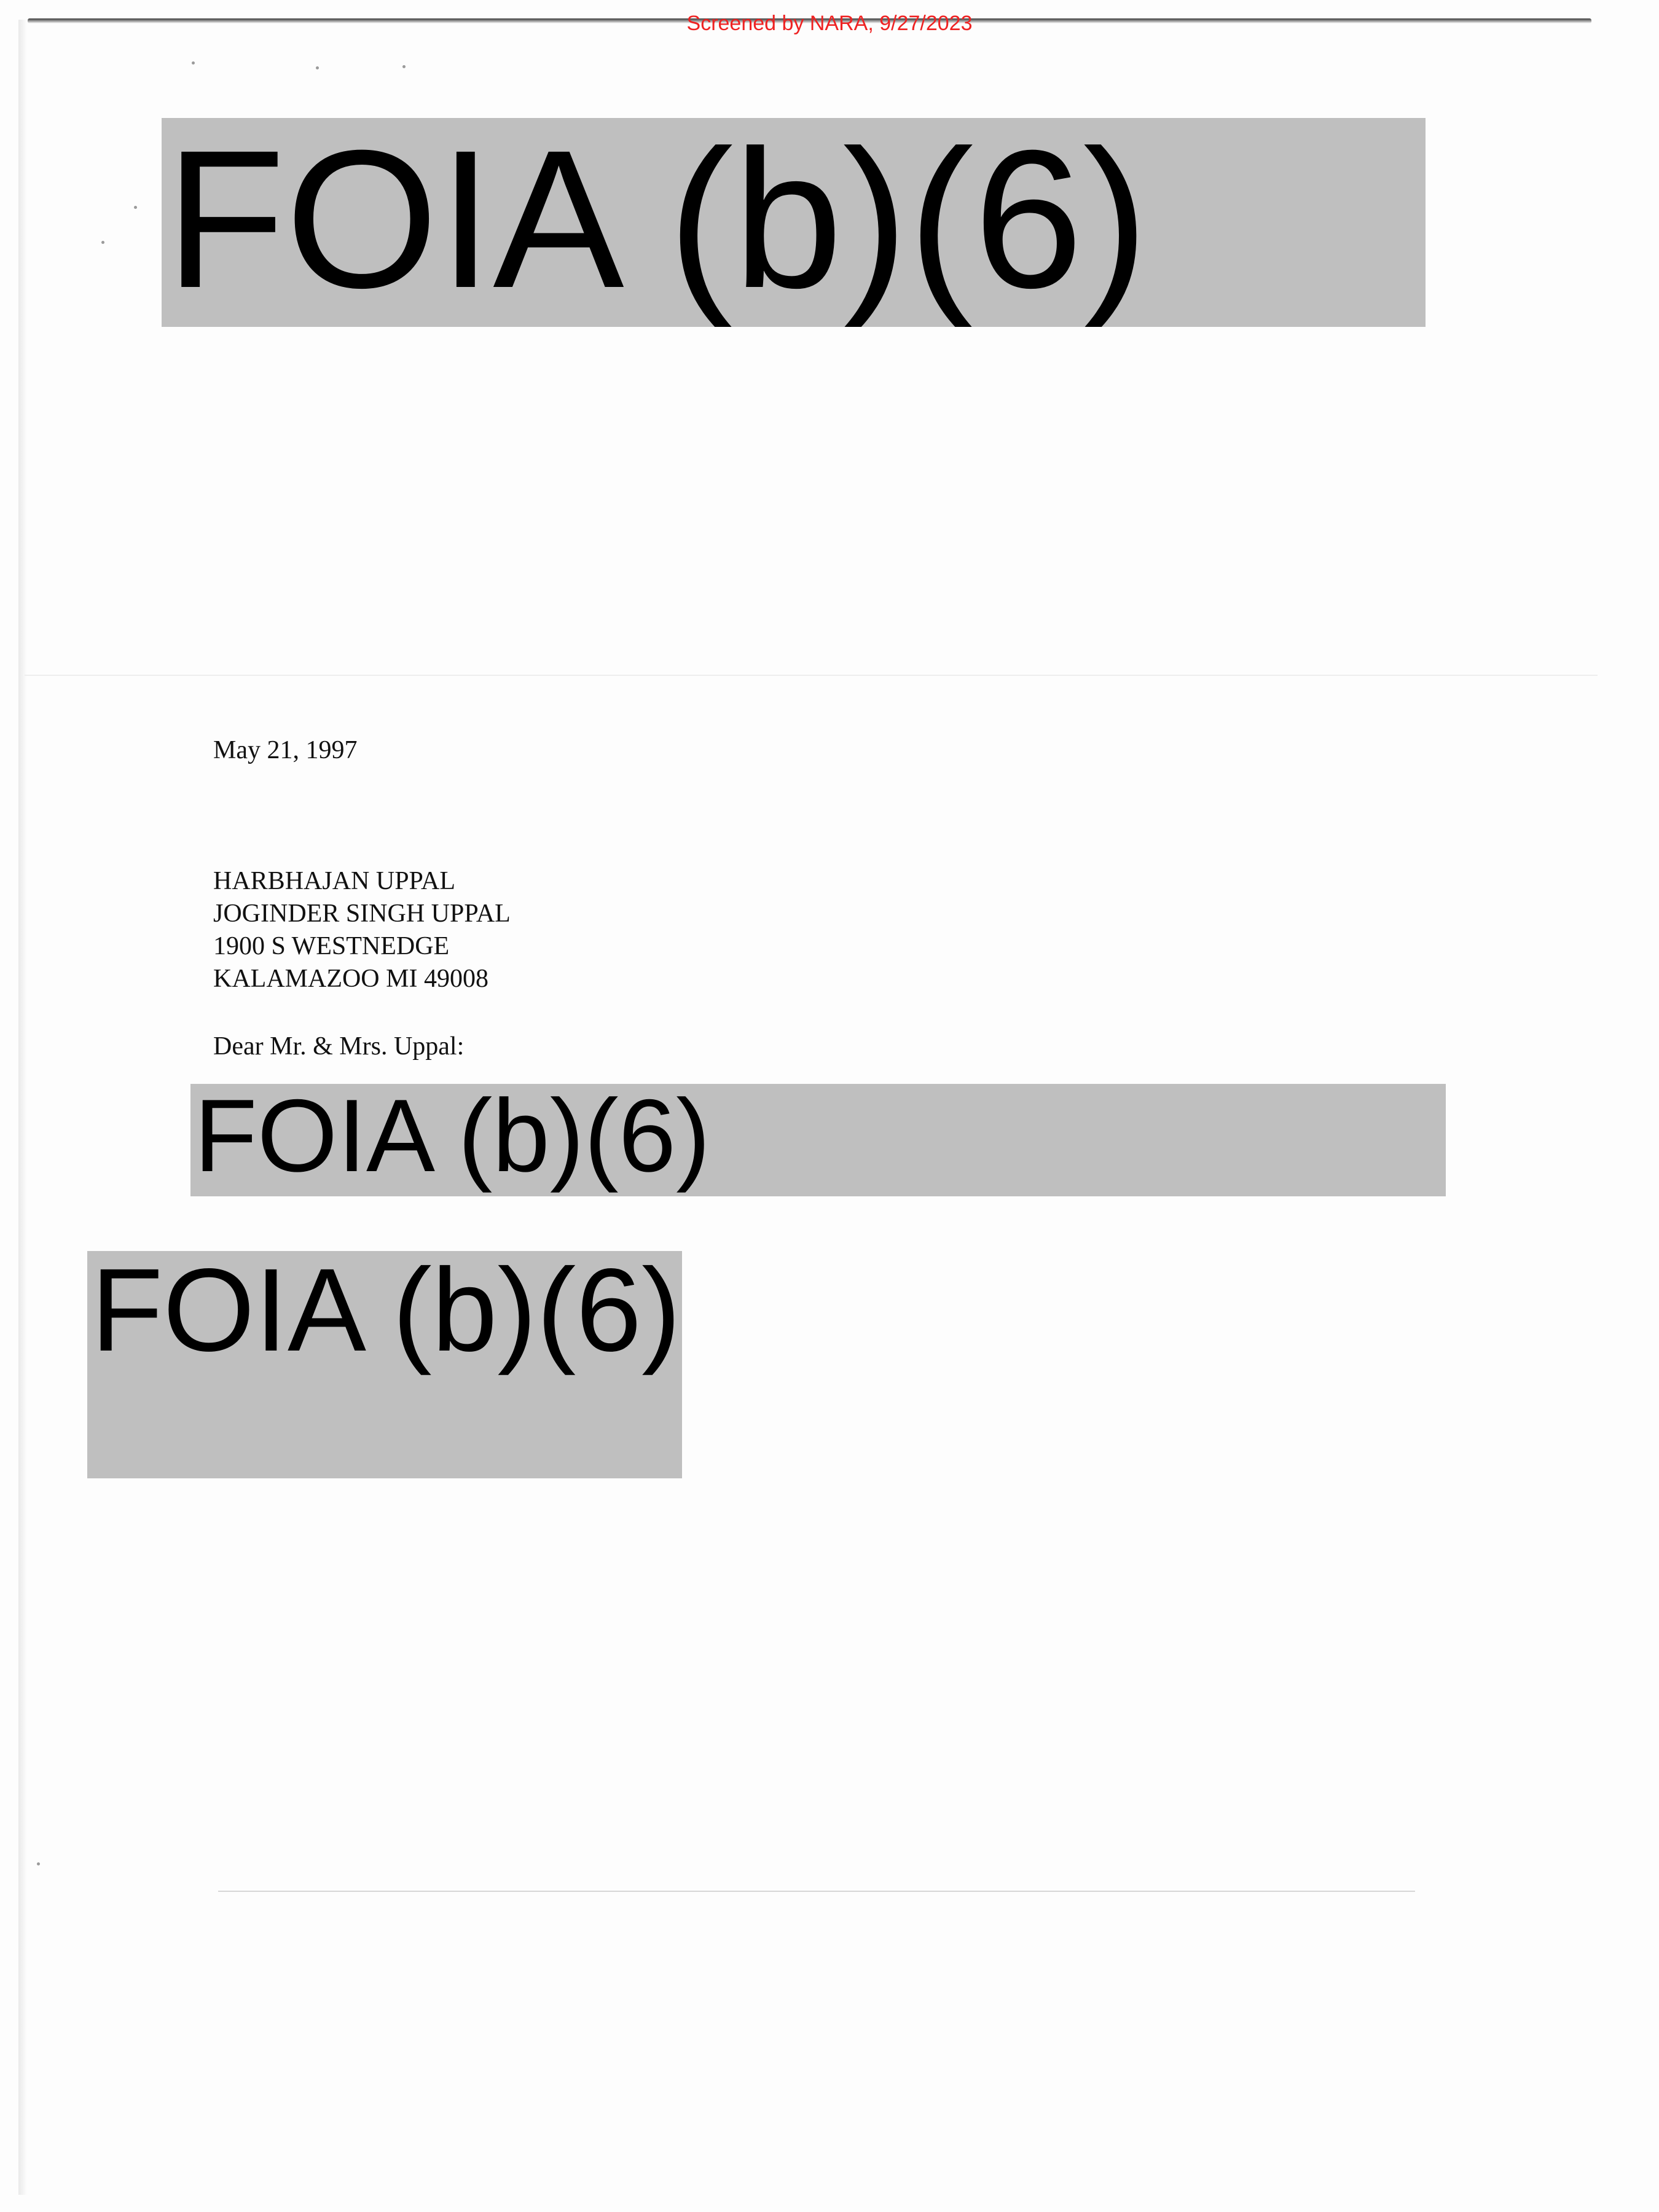  What do you see at coordinates (334, 881) in the screenshot?
I see `address-line-name-1: HARBHAJAN UPPAL` at bounding box center [334, 881].